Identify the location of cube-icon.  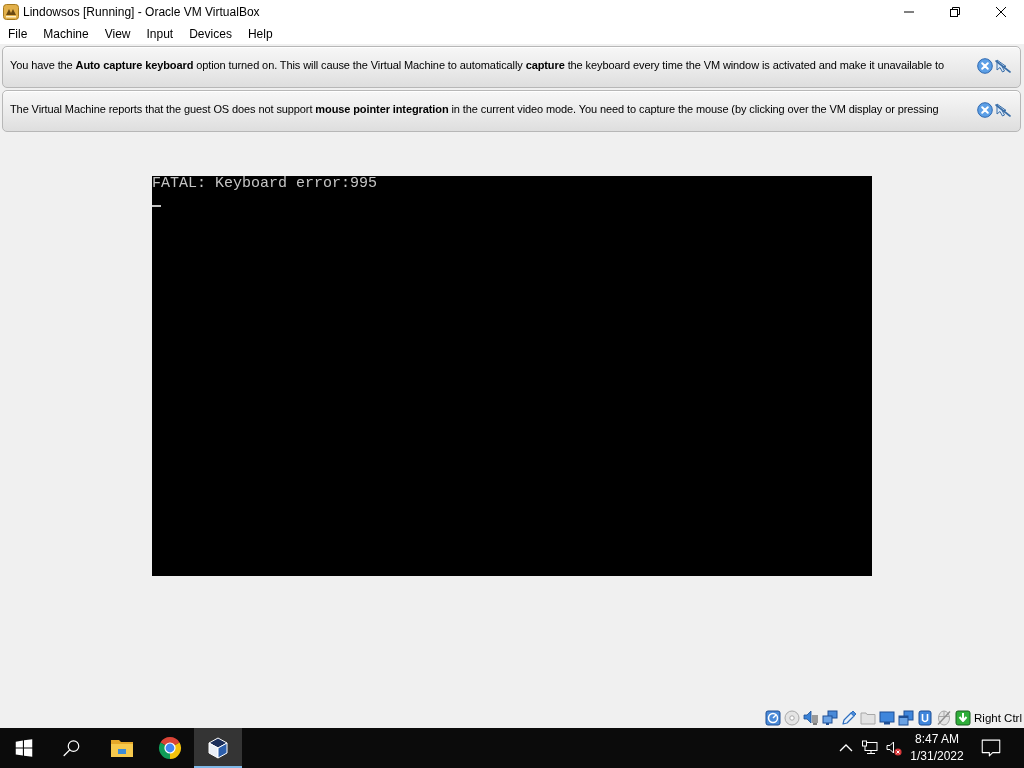
(218, 748).